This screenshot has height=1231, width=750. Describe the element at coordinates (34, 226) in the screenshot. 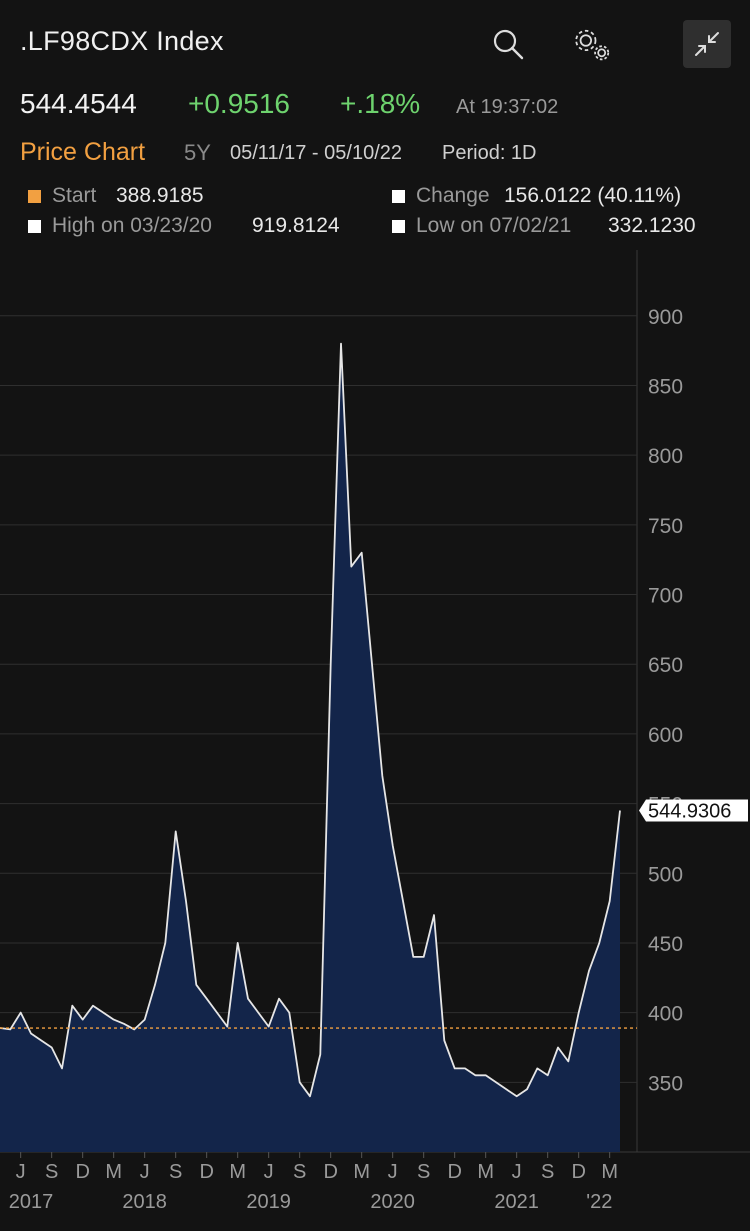

I see `high-marker` at that location.